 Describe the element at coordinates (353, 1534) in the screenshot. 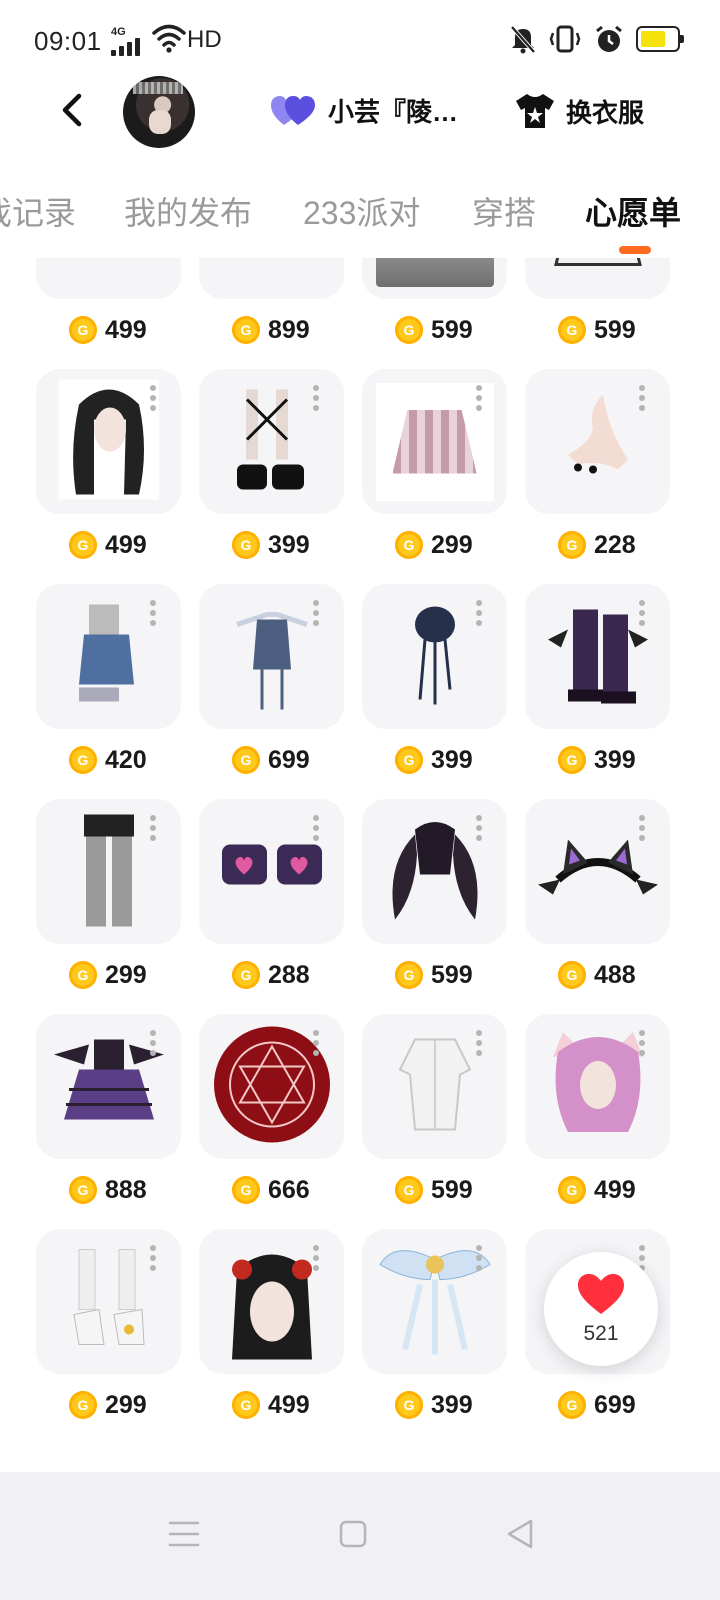

I see `nav-home-button` at that location.